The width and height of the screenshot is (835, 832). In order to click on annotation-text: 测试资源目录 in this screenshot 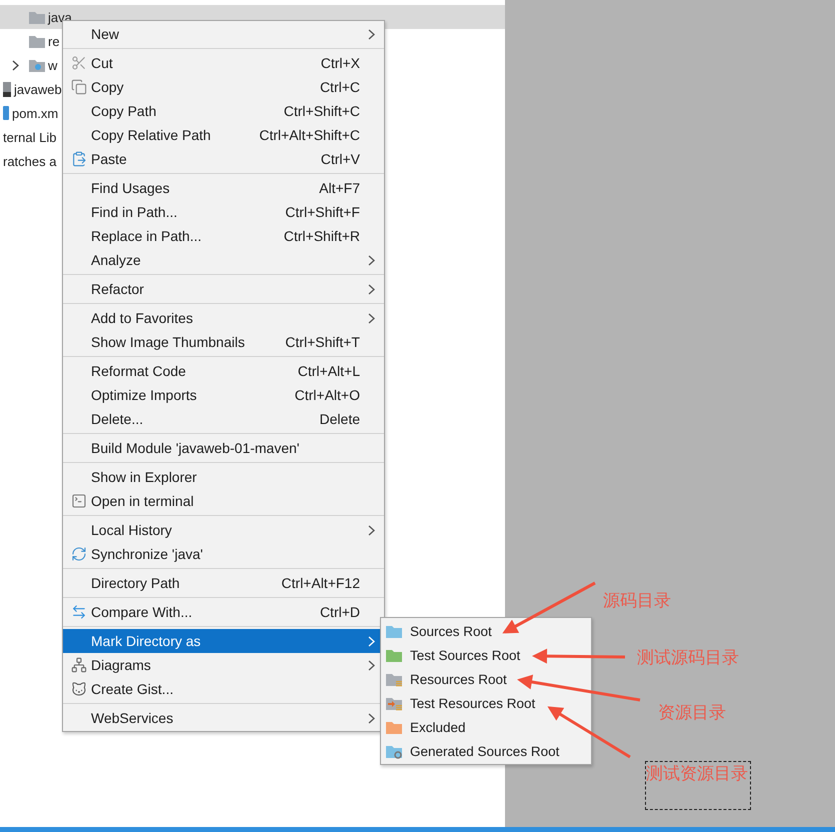, I will do `click(698, 785)`.